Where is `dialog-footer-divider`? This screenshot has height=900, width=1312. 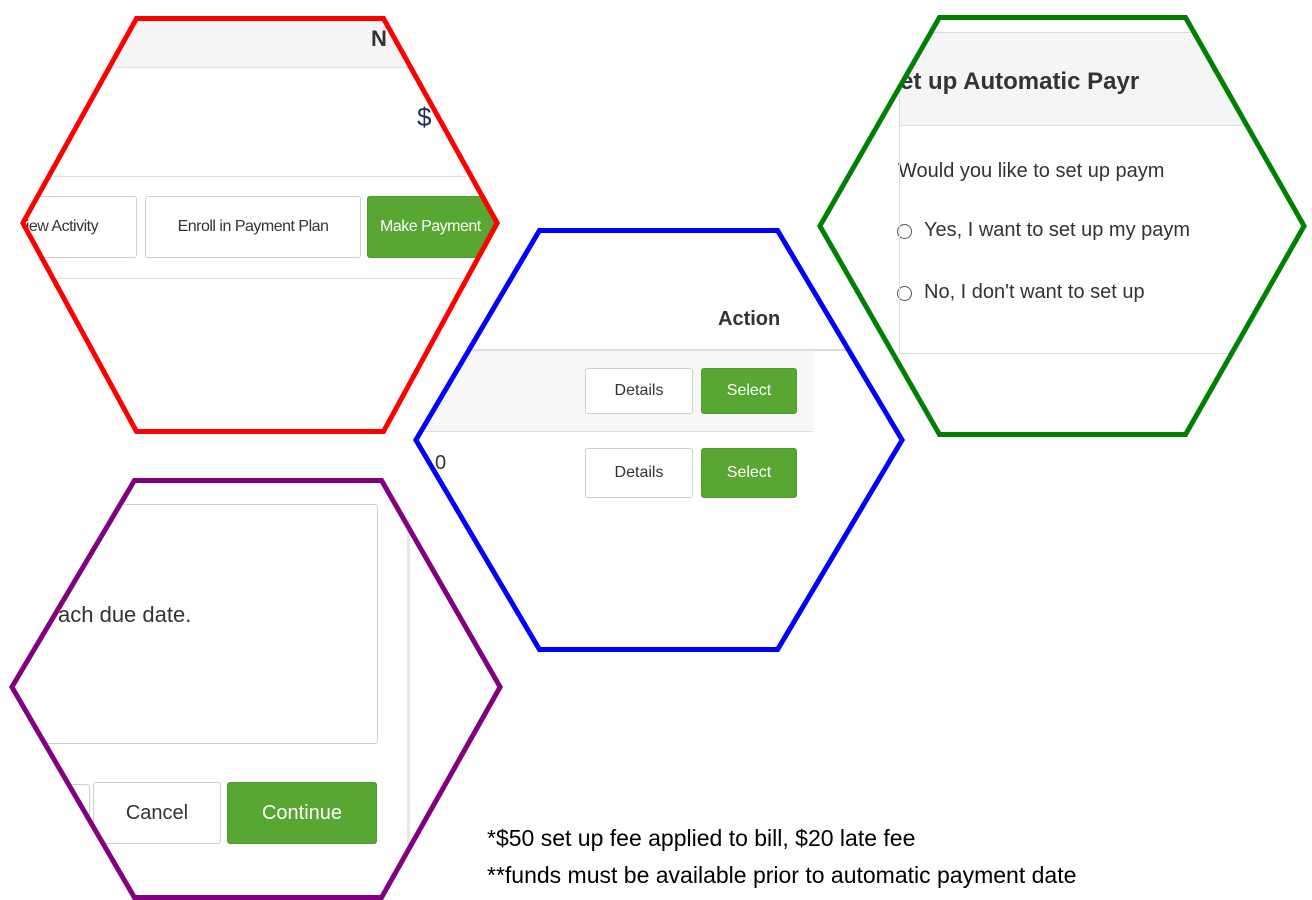
dialog-footer-divider is located at coordinates (1103, 353).